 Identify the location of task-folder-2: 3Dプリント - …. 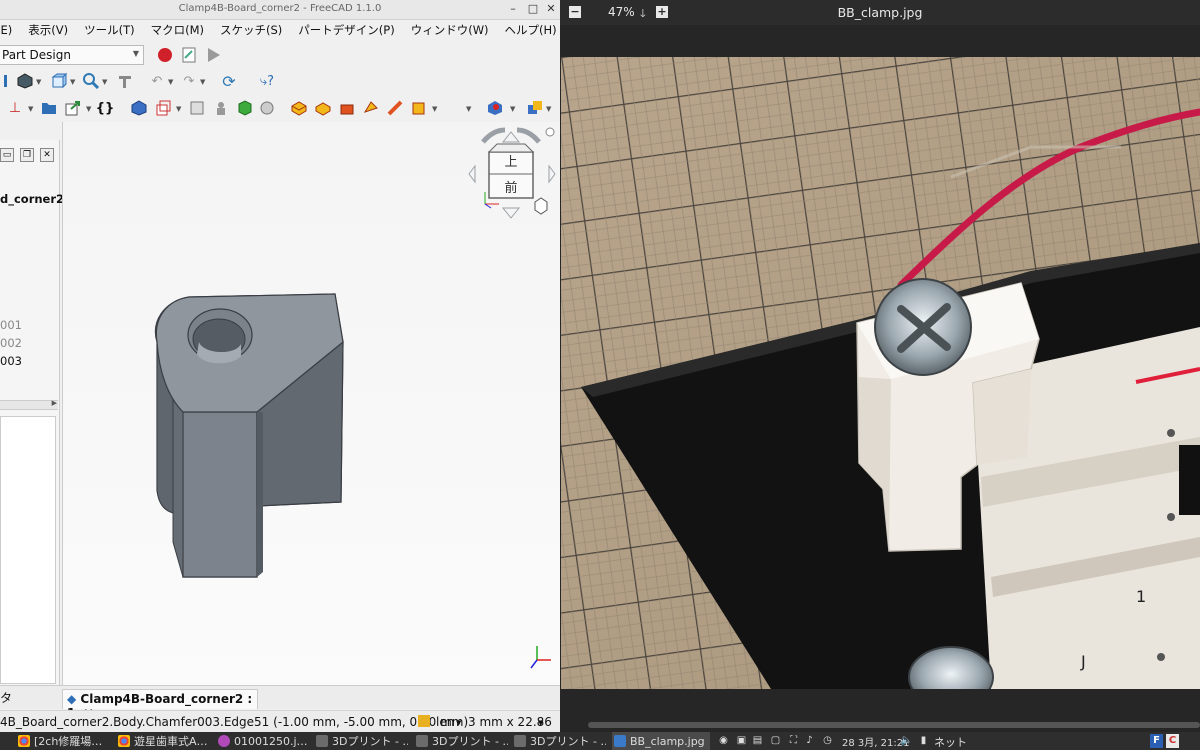
(462, 741).